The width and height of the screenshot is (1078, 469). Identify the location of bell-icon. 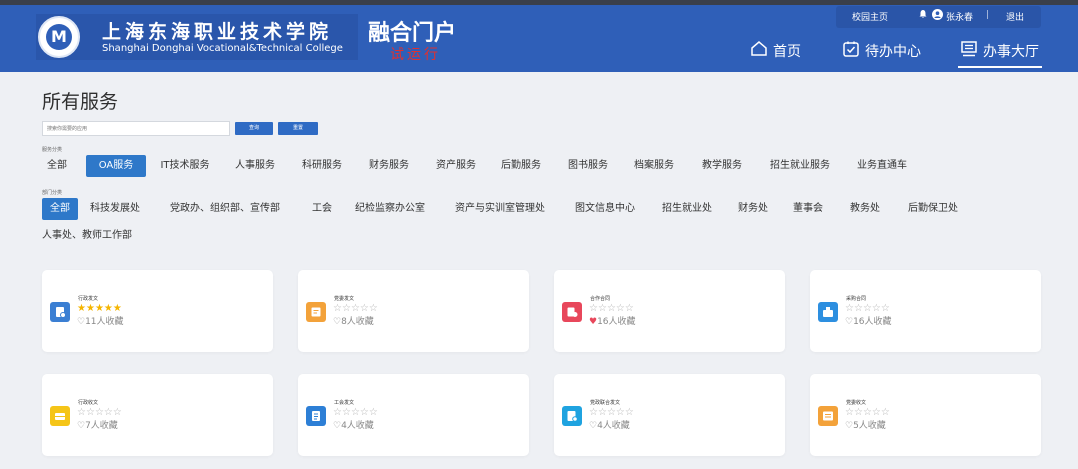
(923, 15).